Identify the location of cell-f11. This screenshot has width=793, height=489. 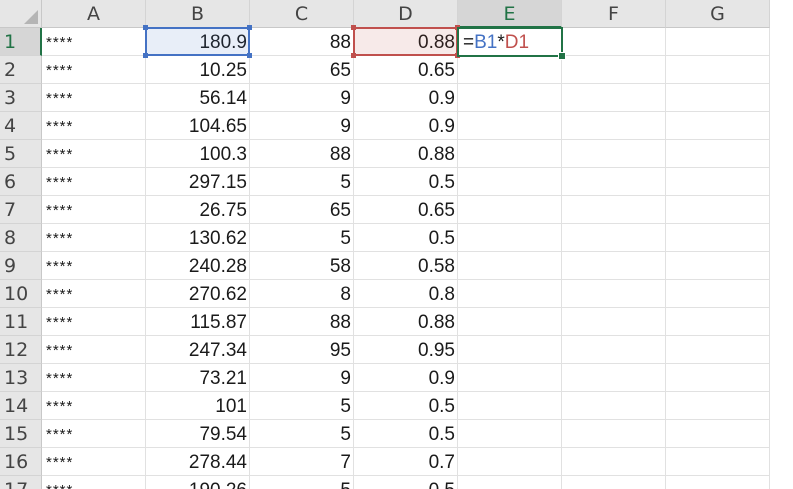
(614, 322).